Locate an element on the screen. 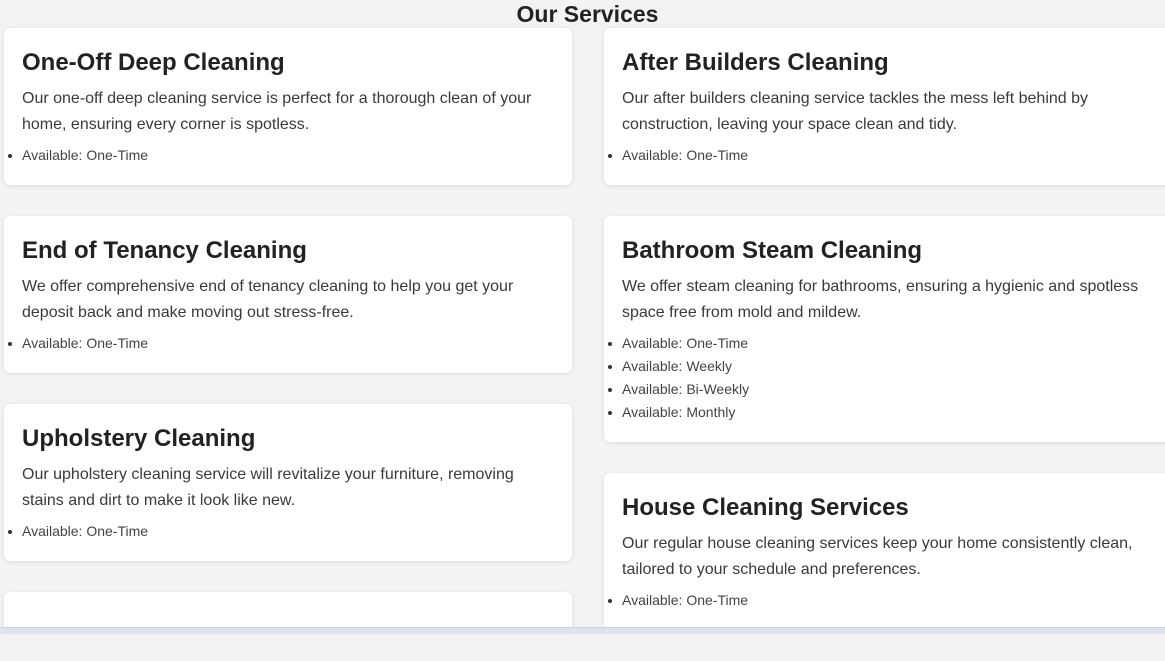  page-title: Our Services is located at coordinates (587, 14).